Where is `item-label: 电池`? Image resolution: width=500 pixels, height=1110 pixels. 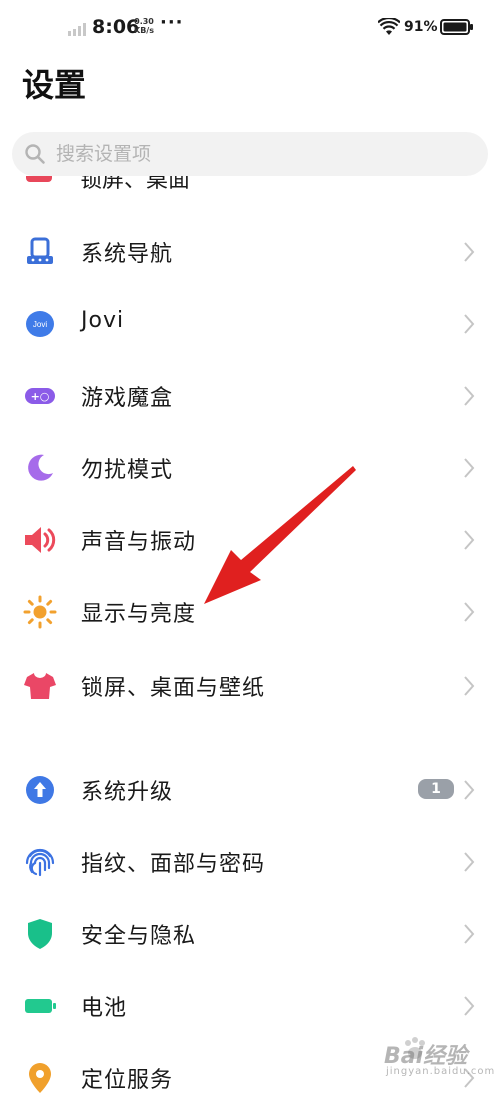
item-label: 电池 is located at coordinates (104, 1008).